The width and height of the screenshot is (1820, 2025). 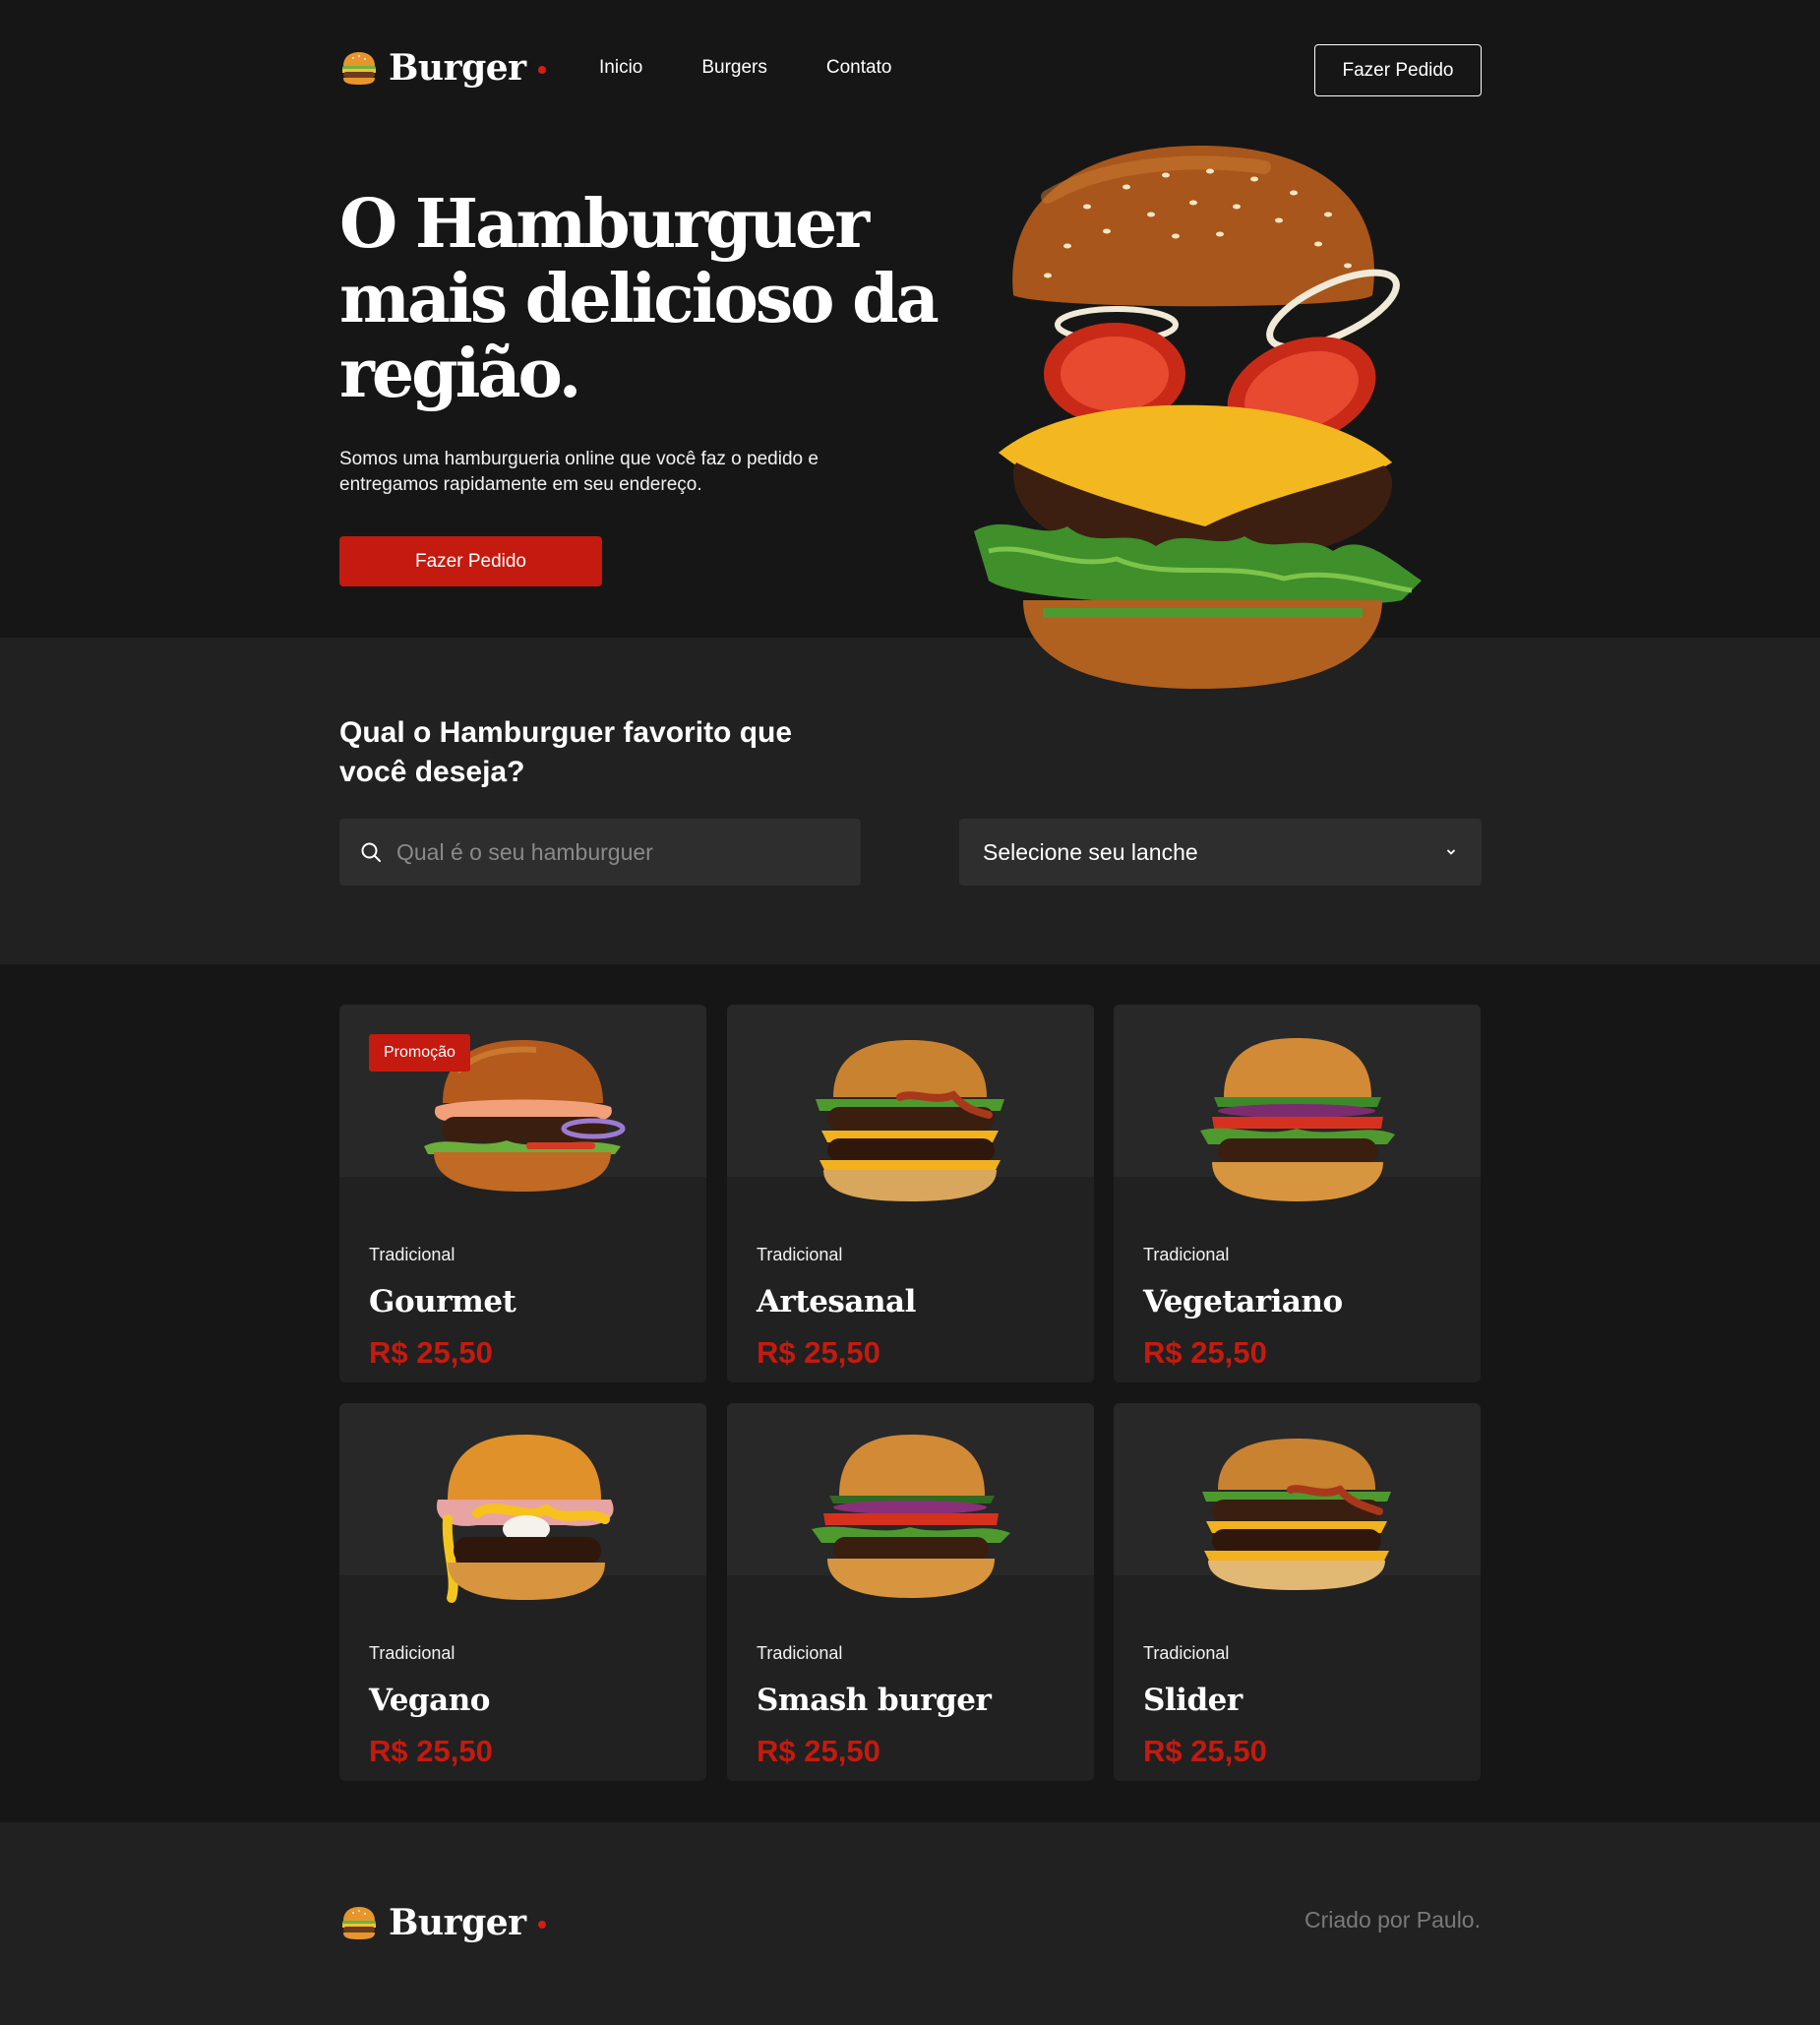 What do you see at coordinates (1297, 1592) in the screenshot?
I see `product-card: Tradicional Slider R$ 25,50` at bounding box center [1297, 1592].